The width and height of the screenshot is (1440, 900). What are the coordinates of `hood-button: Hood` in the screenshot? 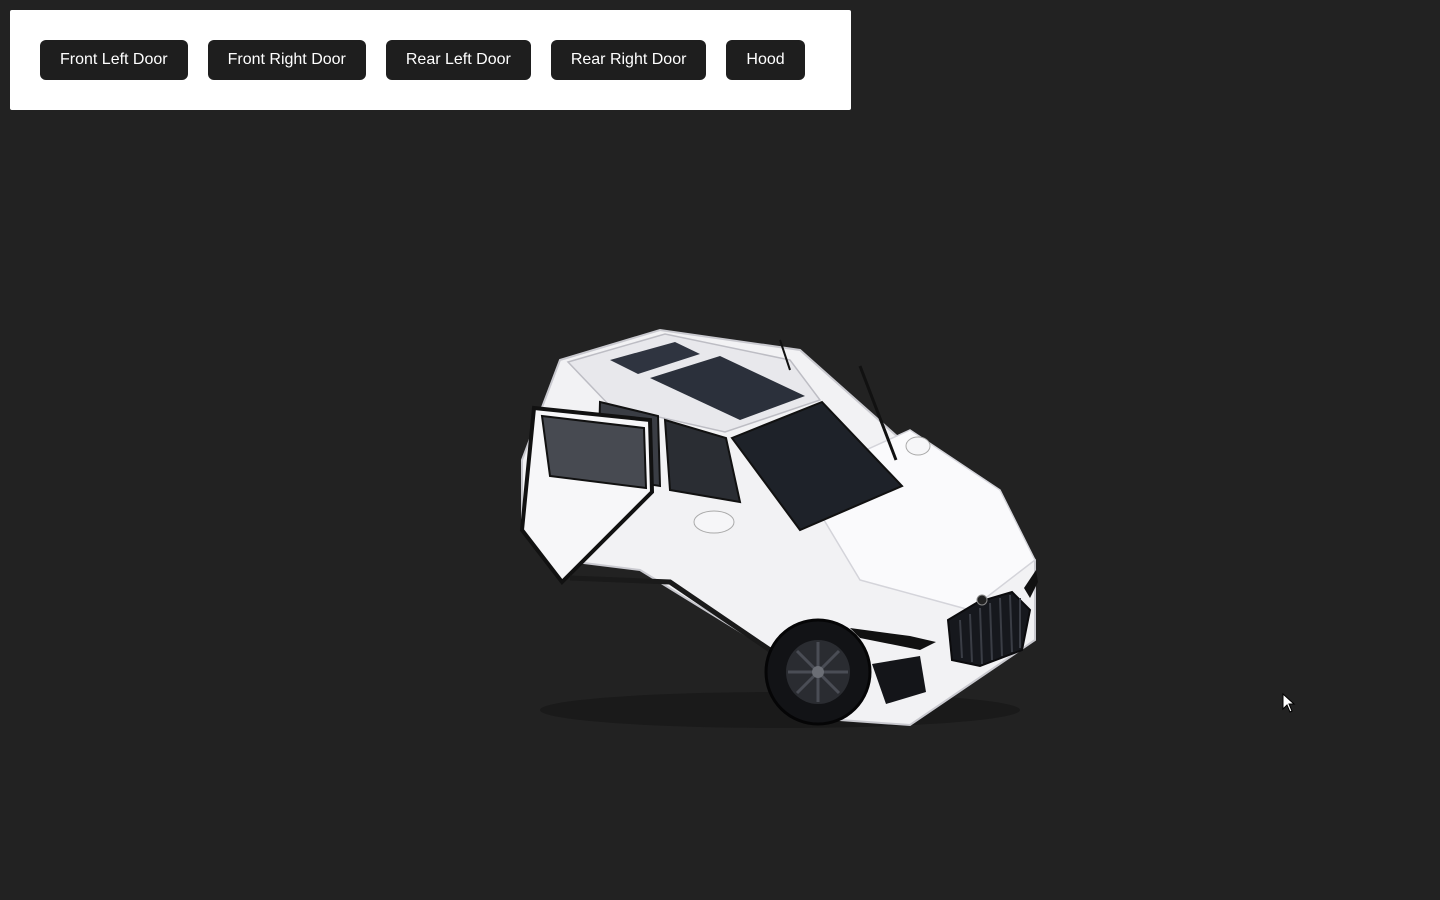 It's located at (765, 60).